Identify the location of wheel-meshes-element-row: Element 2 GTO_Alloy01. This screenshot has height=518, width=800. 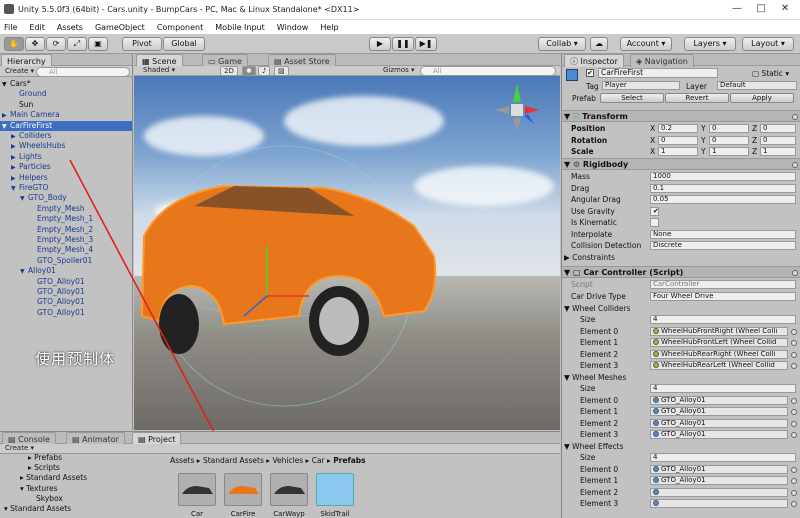
(681, 424).